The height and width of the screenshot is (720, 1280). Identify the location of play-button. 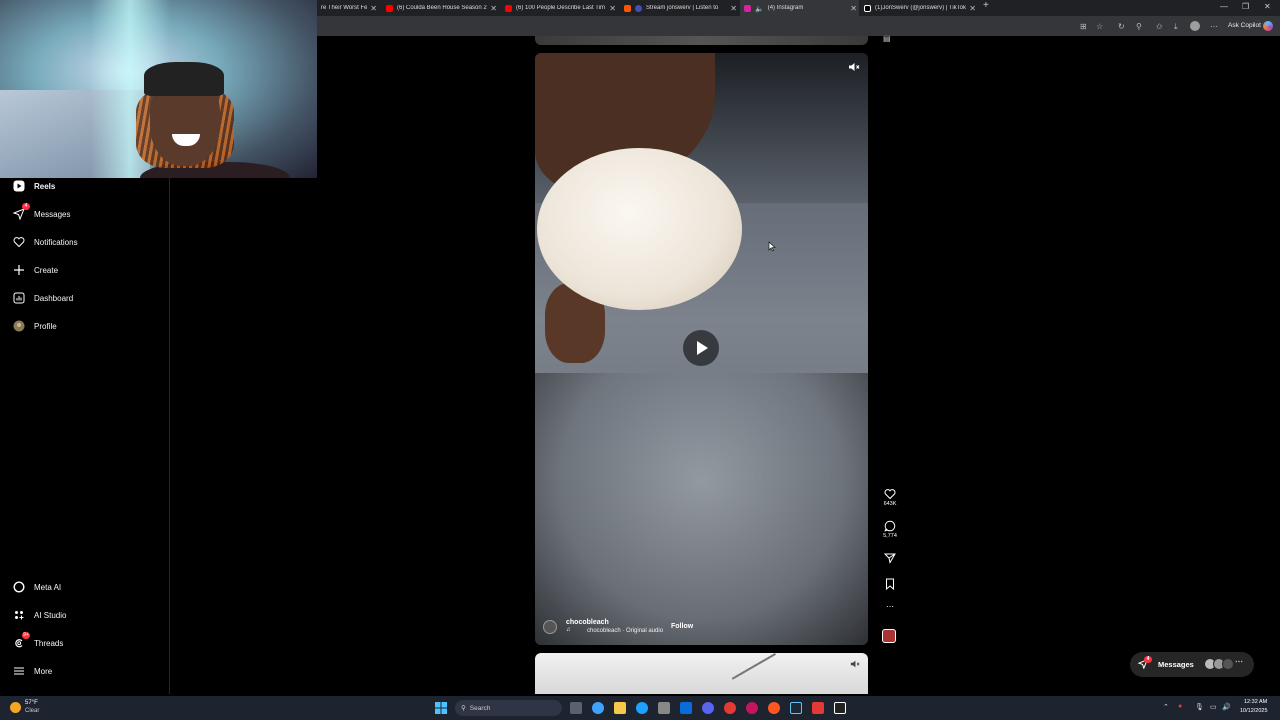
(701, 348).